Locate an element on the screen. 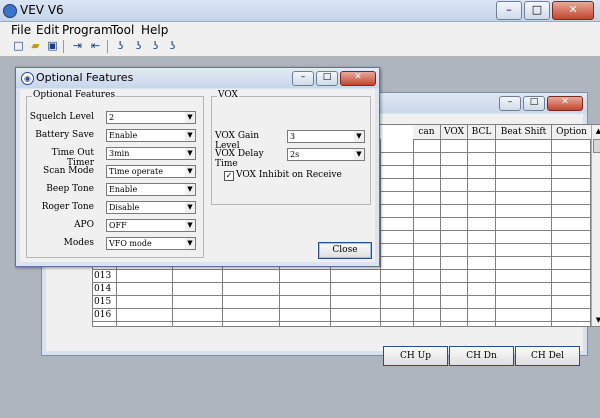  grid-vertical-scrollbar: ▲ ▼ is located at coordinates (595, 225).